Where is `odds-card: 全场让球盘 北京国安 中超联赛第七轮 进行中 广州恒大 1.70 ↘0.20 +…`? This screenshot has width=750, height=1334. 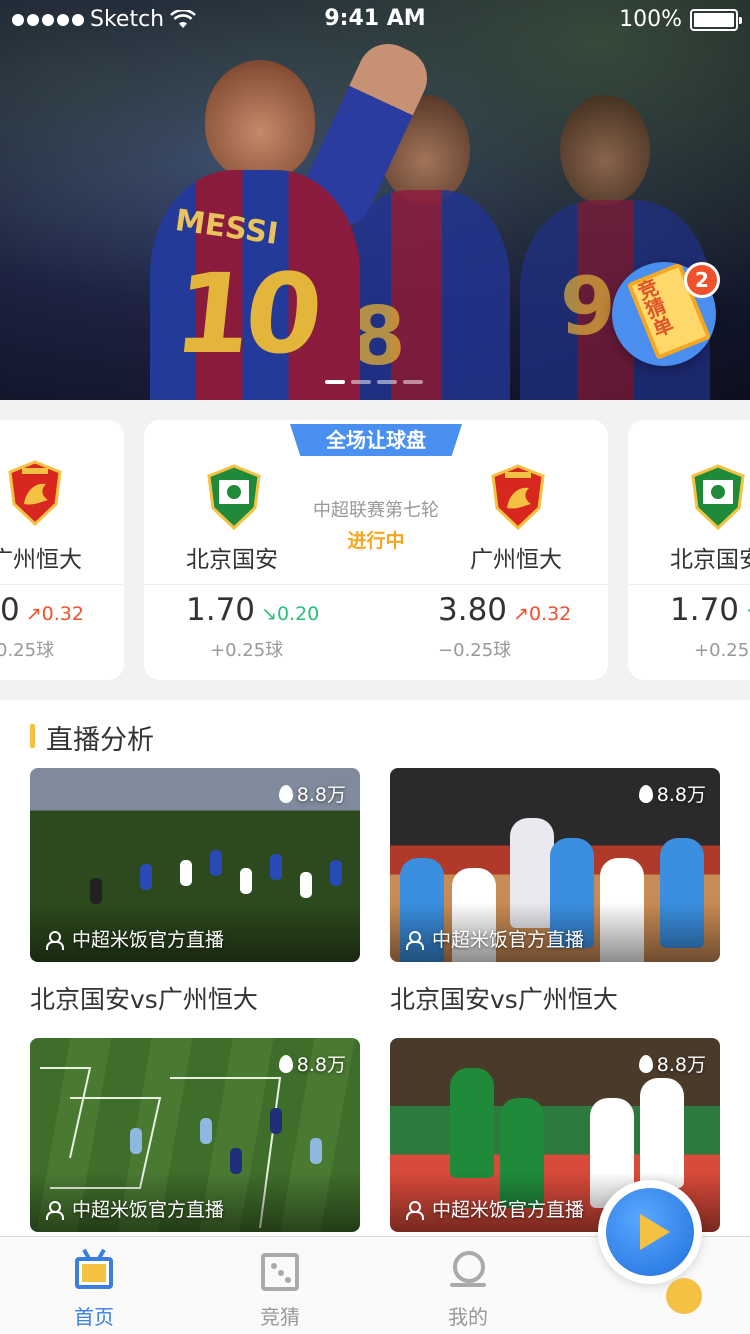 odds-card: 全场让球盘 北京国安 中超联赛第七轮 进行中 广州恒大 1.70 ↘0.20 +… is located at coordinates (376, 550).